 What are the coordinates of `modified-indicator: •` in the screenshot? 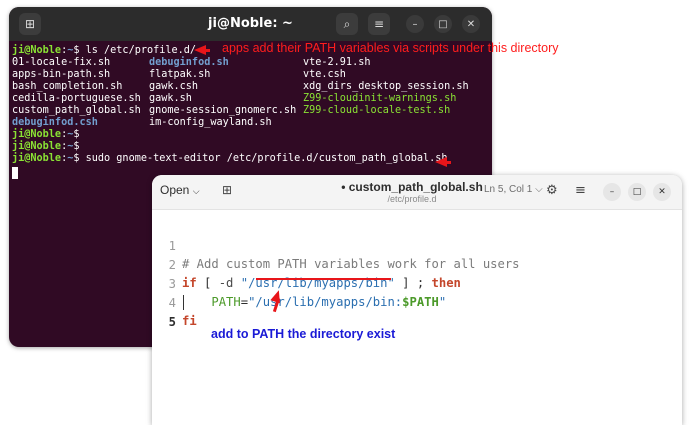 It's located at (343, 187).